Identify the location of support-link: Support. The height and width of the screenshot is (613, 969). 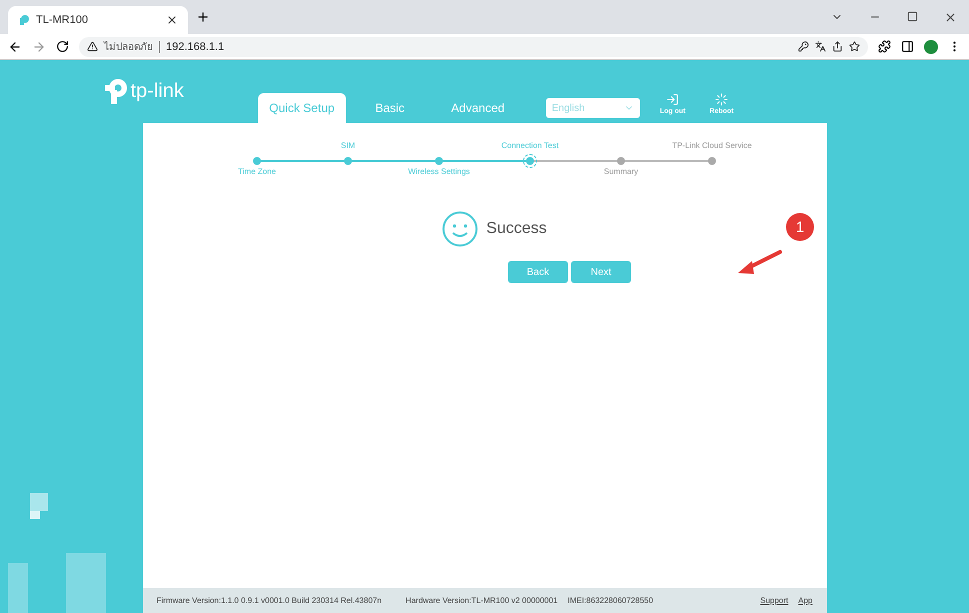
(774, 600).